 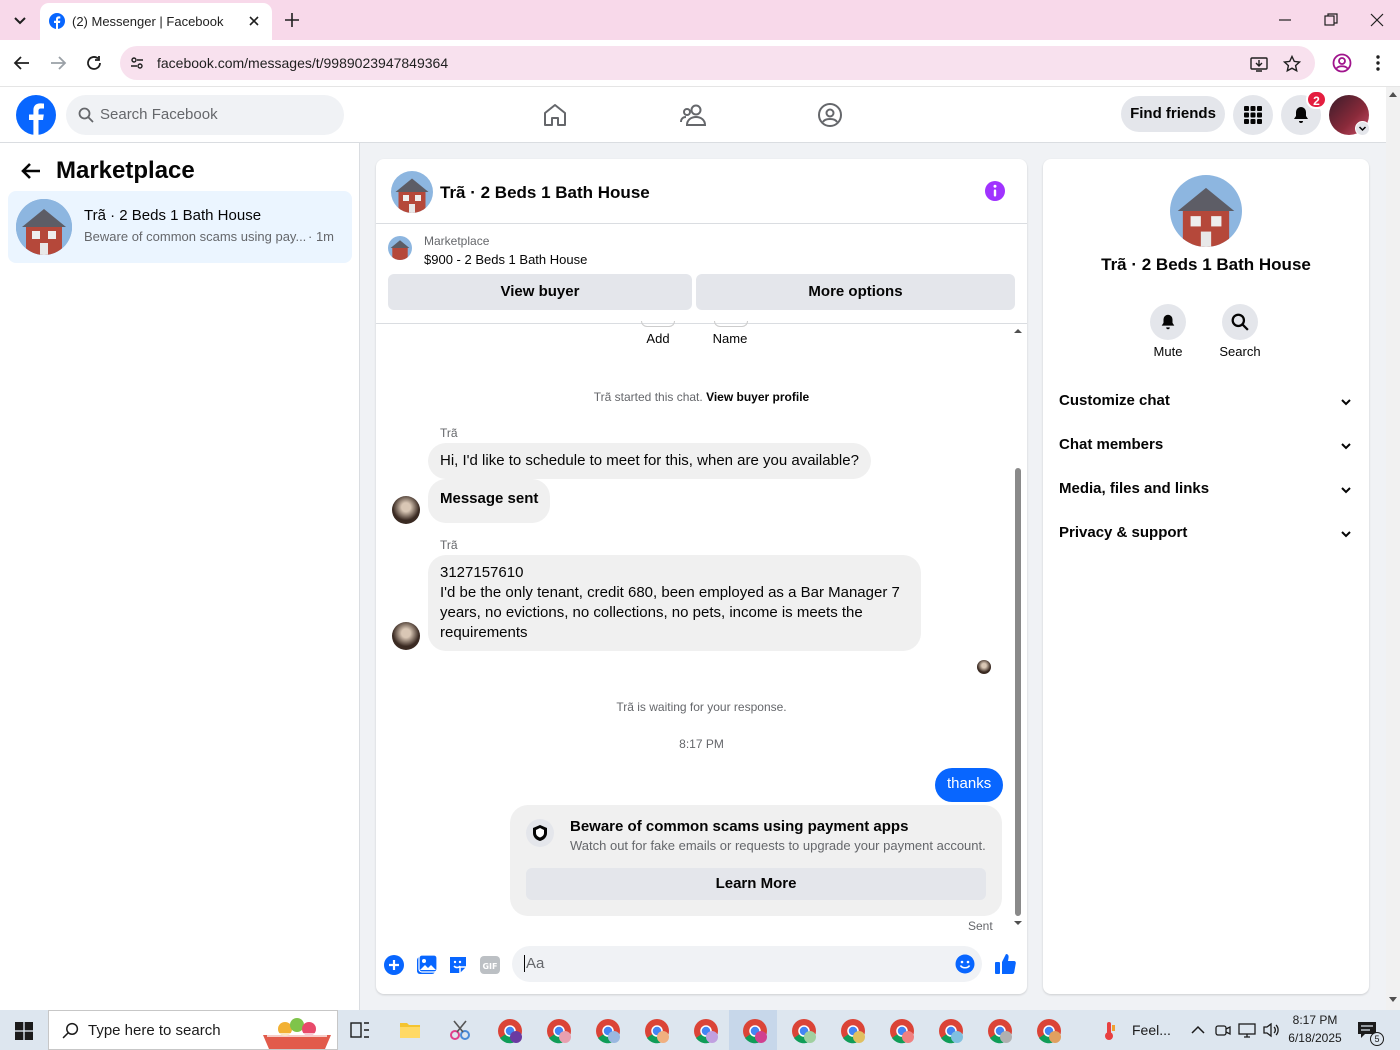 I want to click on search-highlight-icon, so click(x=297, y=1031).